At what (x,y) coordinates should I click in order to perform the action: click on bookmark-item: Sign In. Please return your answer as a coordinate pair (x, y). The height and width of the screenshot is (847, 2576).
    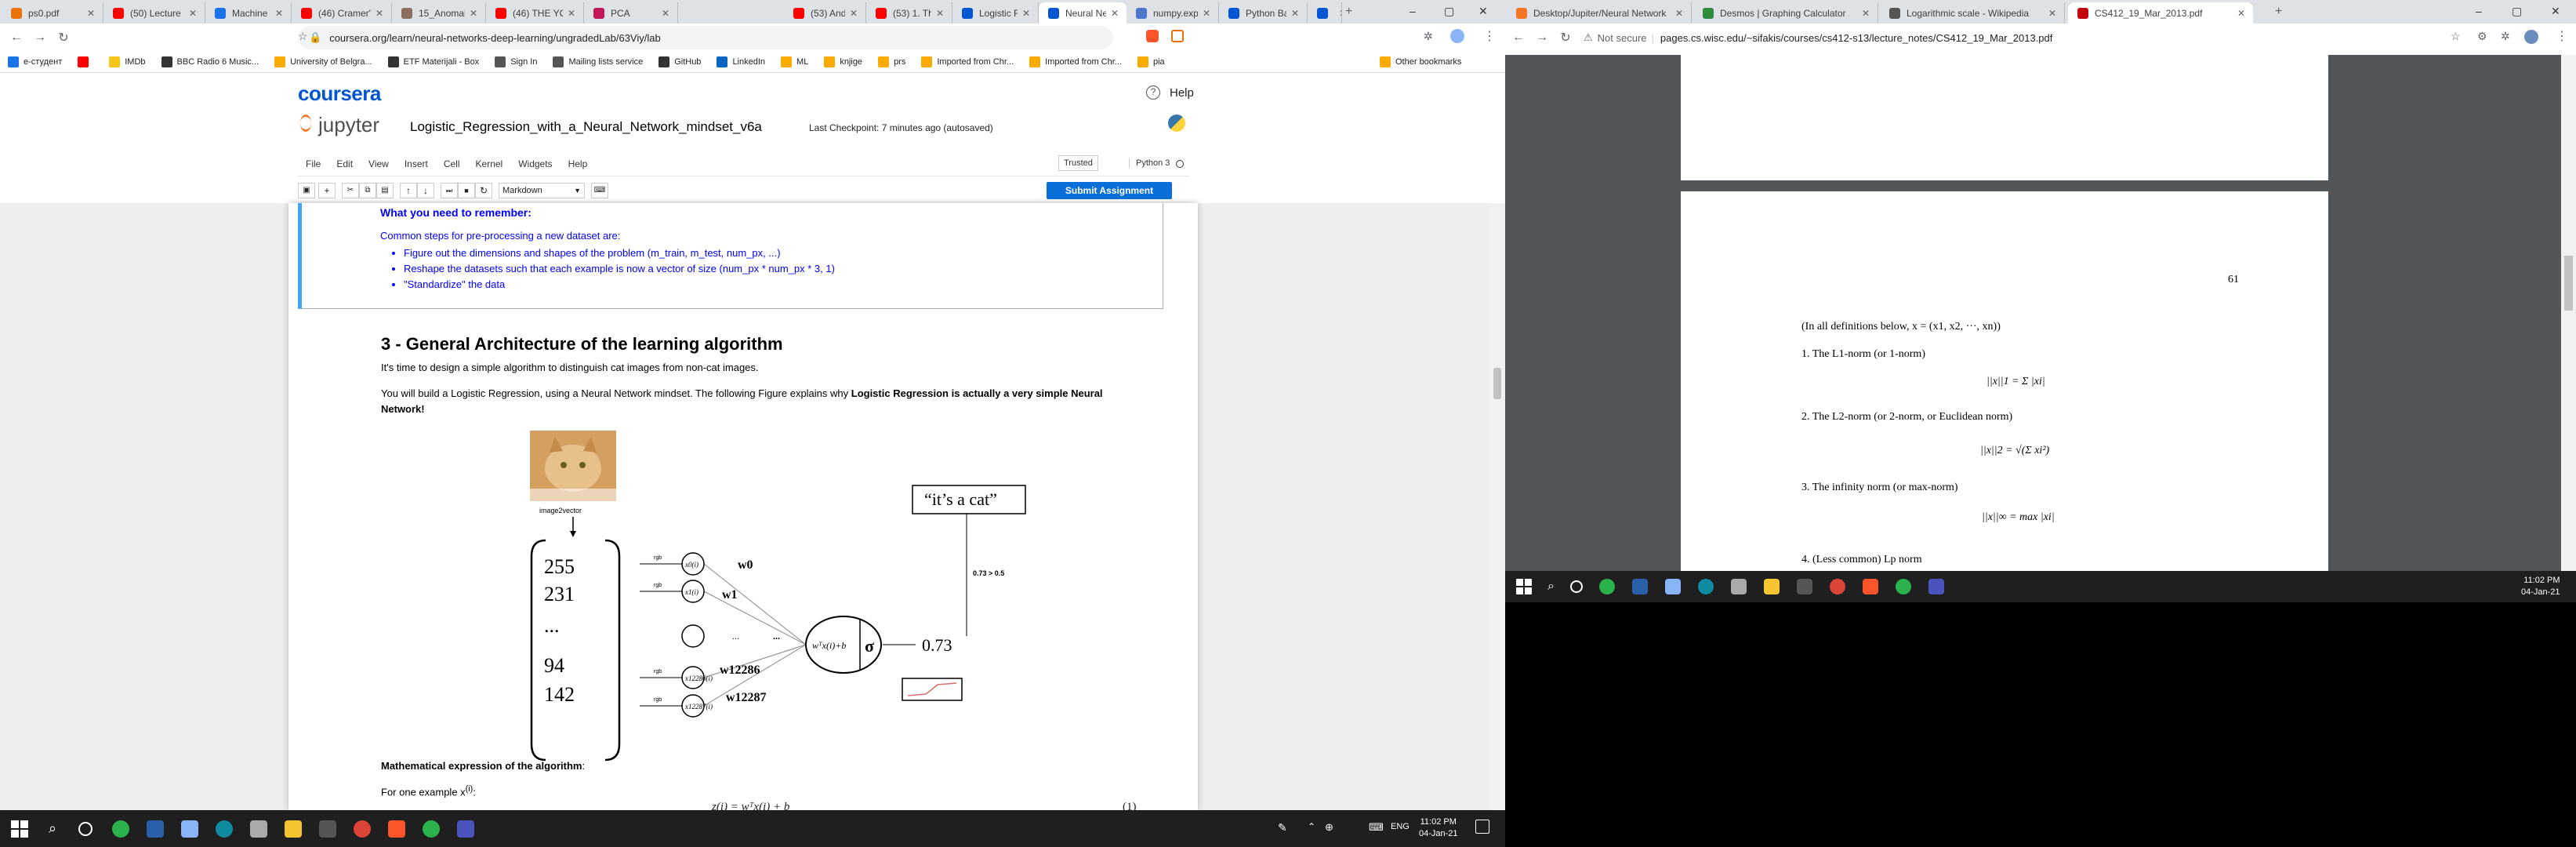
    Looking at the image, I should click on (516, 61).